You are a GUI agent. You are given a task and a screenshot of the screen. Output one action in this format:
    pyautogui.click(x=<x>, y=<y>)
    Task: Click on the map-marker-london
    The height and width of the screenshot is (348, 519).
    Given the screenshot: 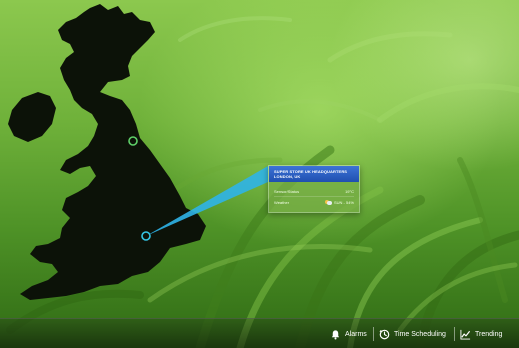 What is the action you would take?
    pyautogui.click(x=146, y=236)
    